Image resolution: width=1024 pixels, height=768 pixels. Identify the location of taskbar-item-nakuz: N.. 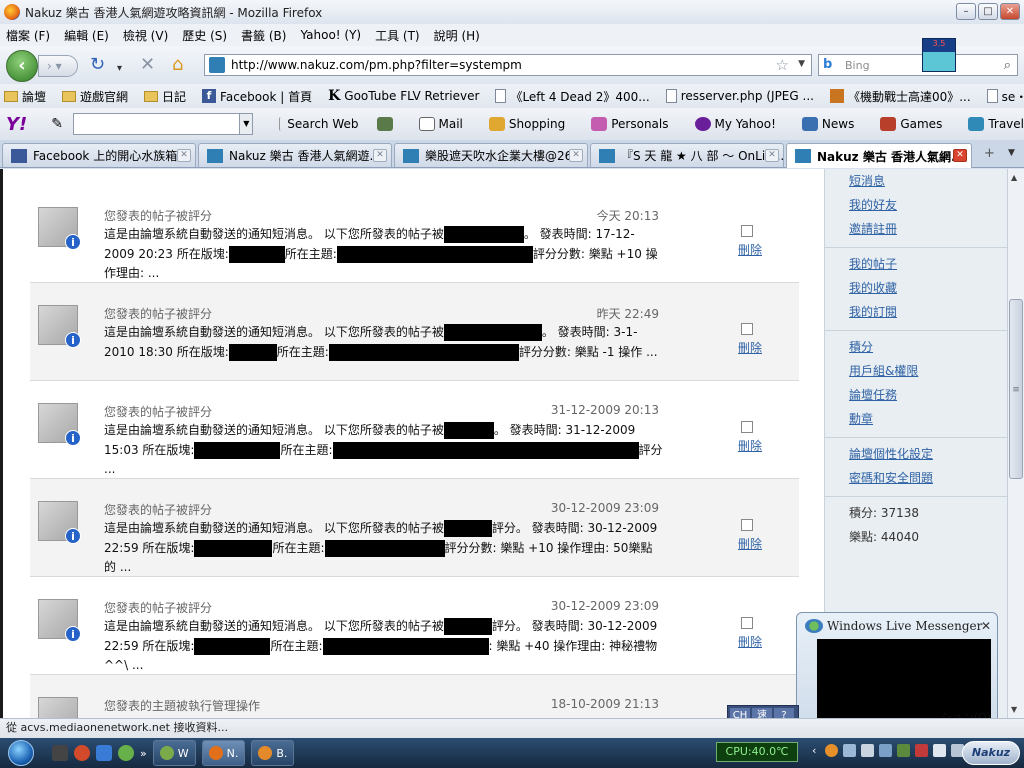
(223, 753).